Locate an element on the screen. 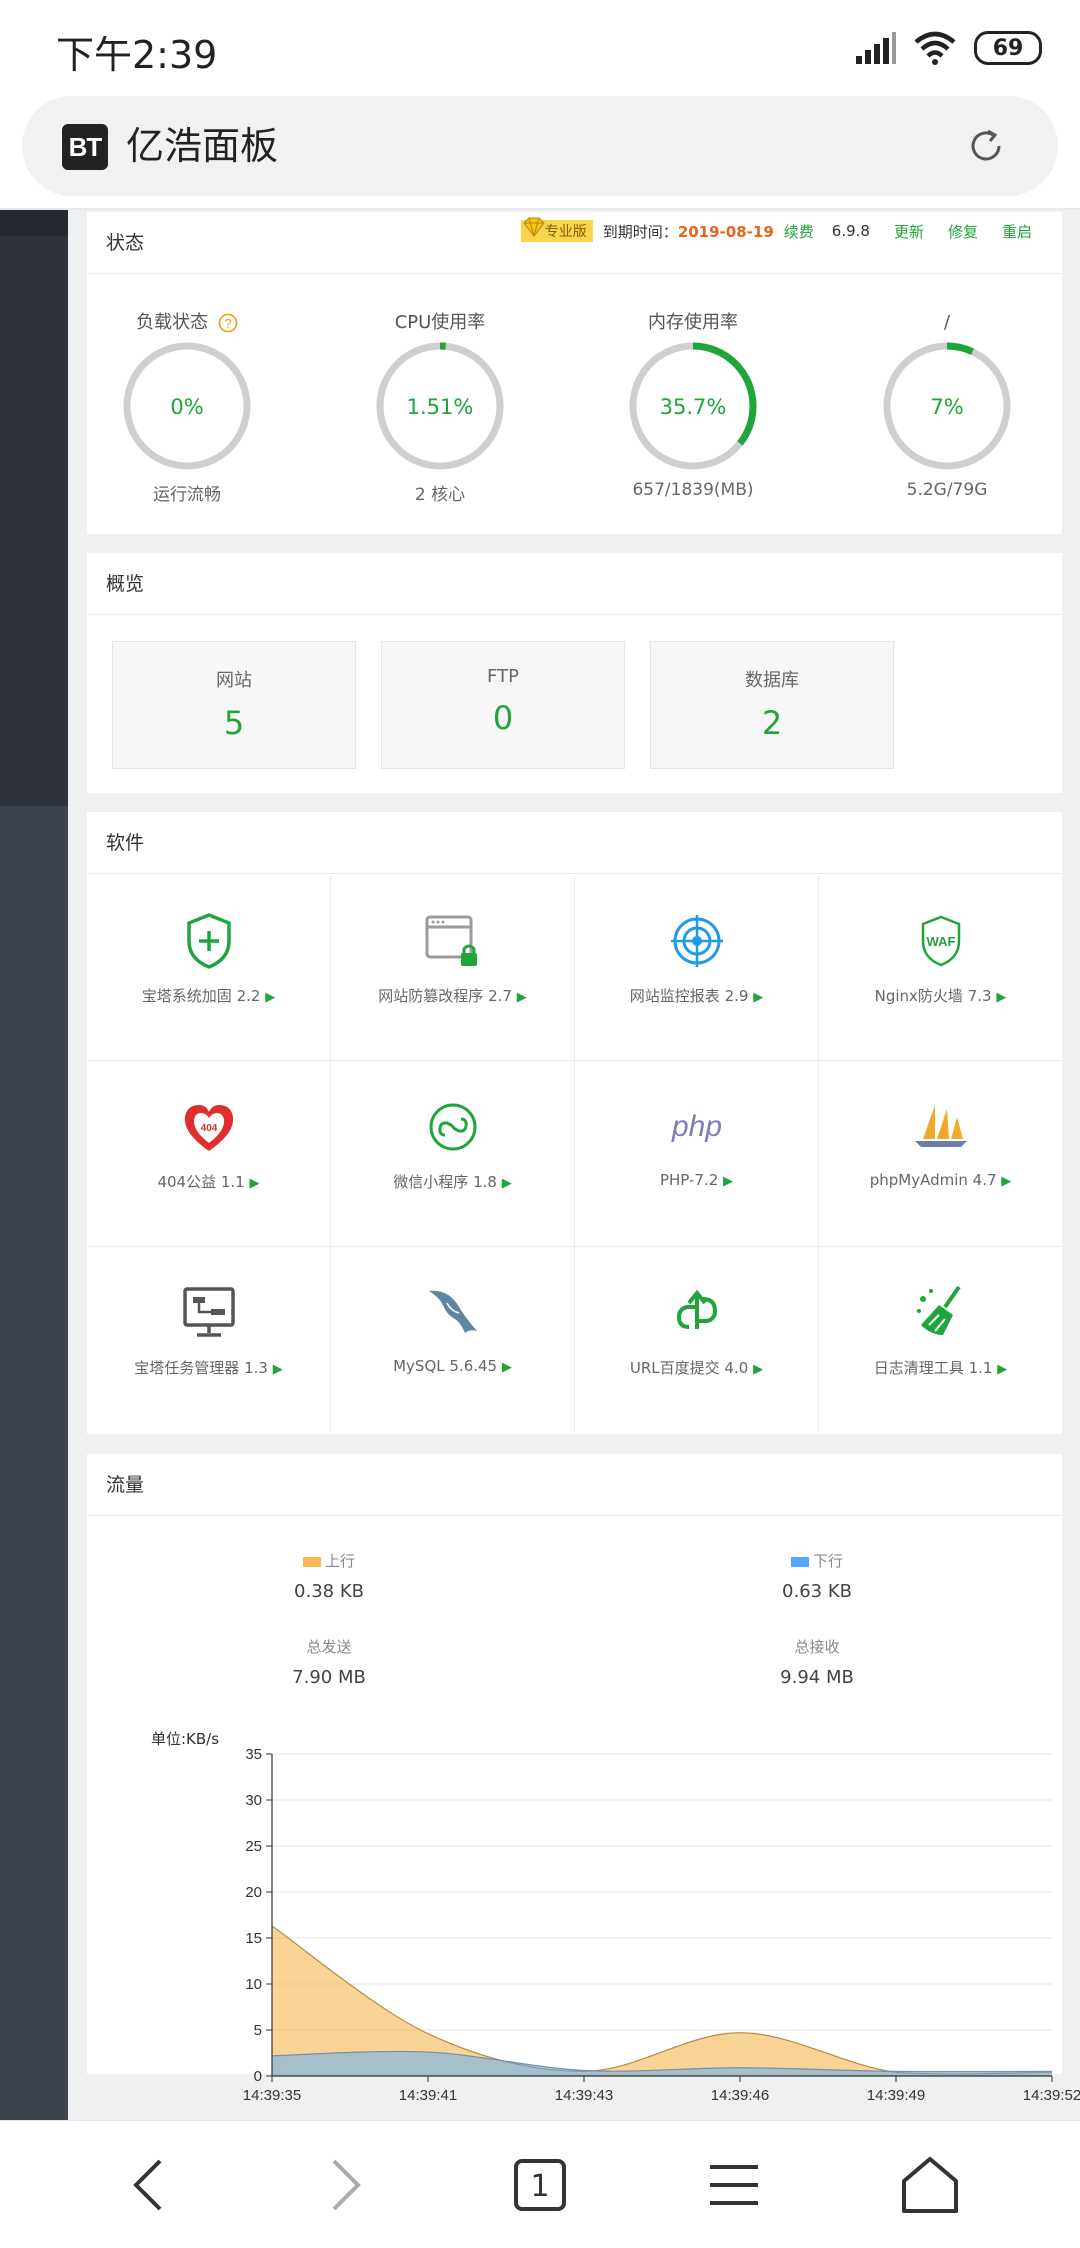 The image size is (1080, 2248). software-name-text: 宝塔系统加固 2.2 is located at coordinates (201, 996).